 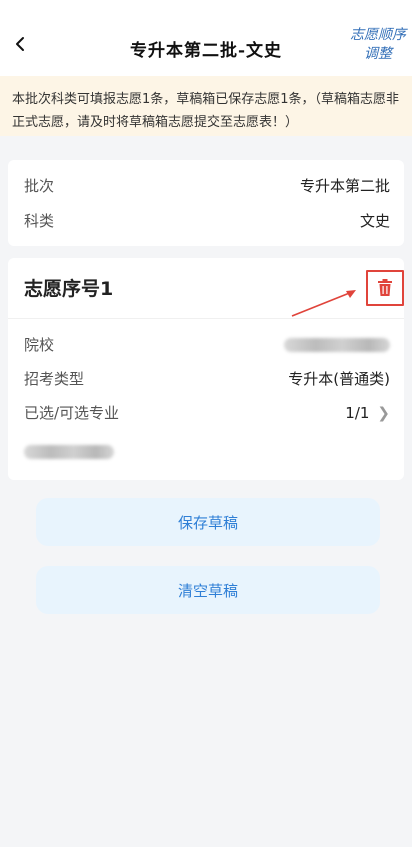 I want to click on annotation-arrow, so click(x=323, y=303).